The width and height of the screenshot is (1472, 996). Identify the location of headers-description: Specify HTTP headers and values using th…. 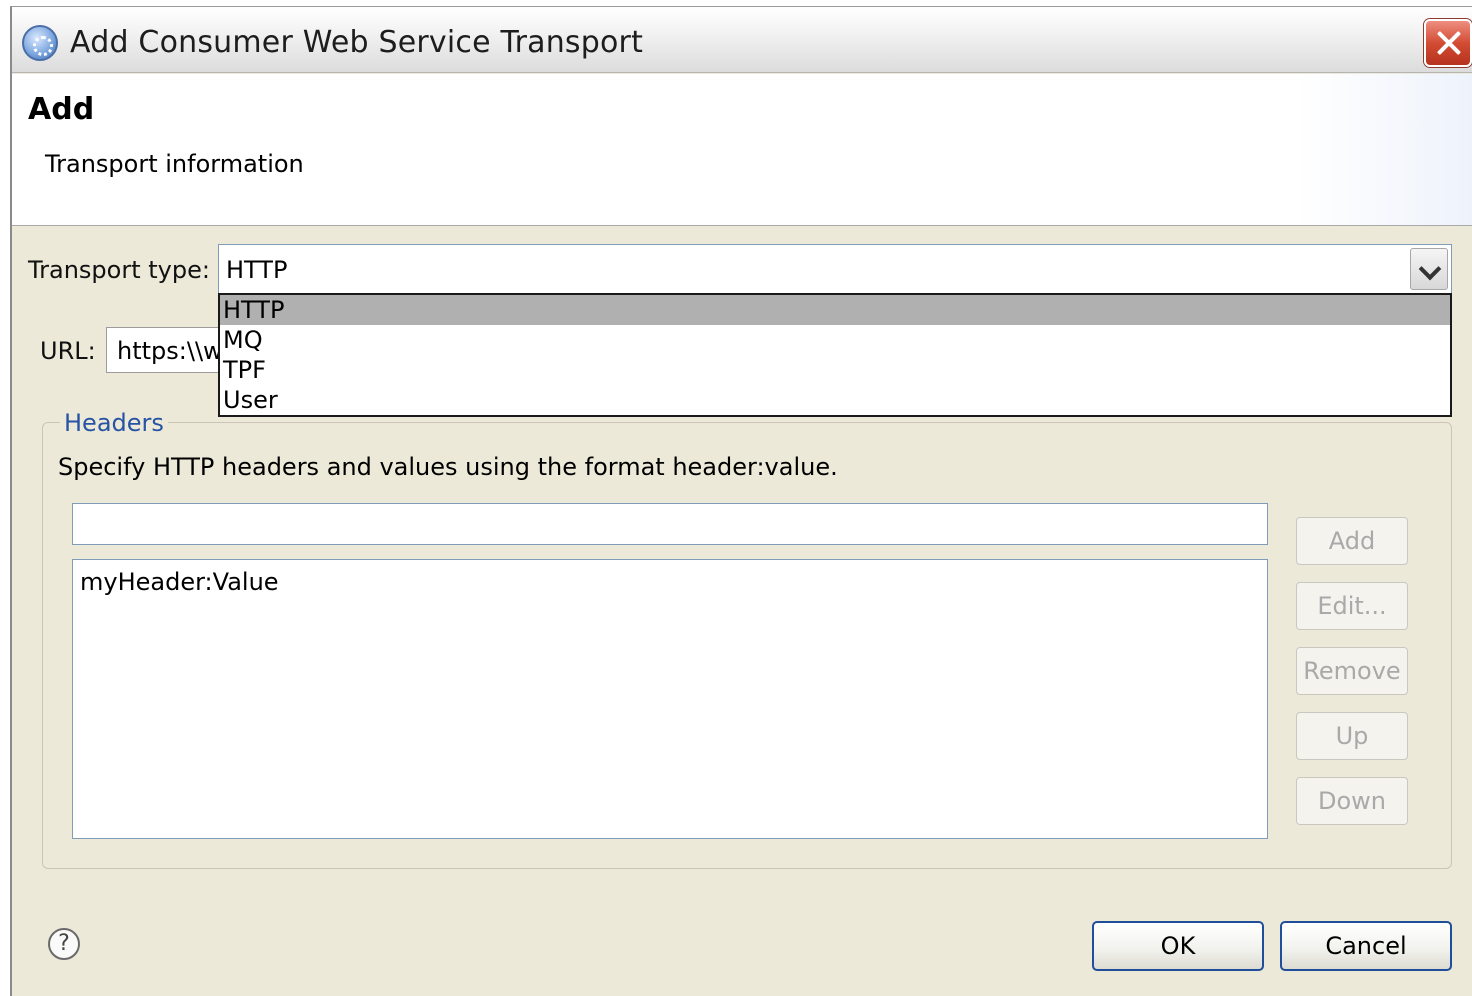
(448, 467).